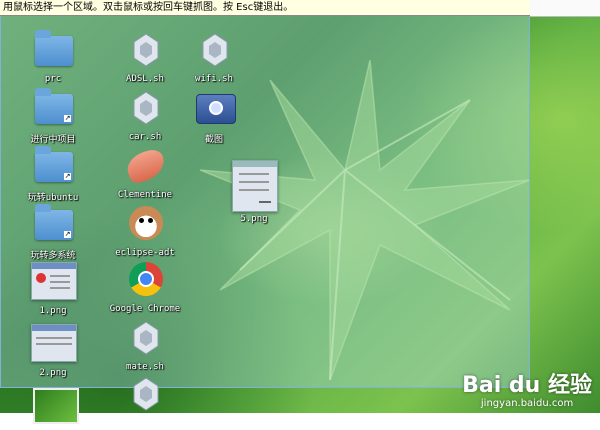  Describe the element at coordinates (146, 223) in the screenshot. I see `hamster-icon` at that location.